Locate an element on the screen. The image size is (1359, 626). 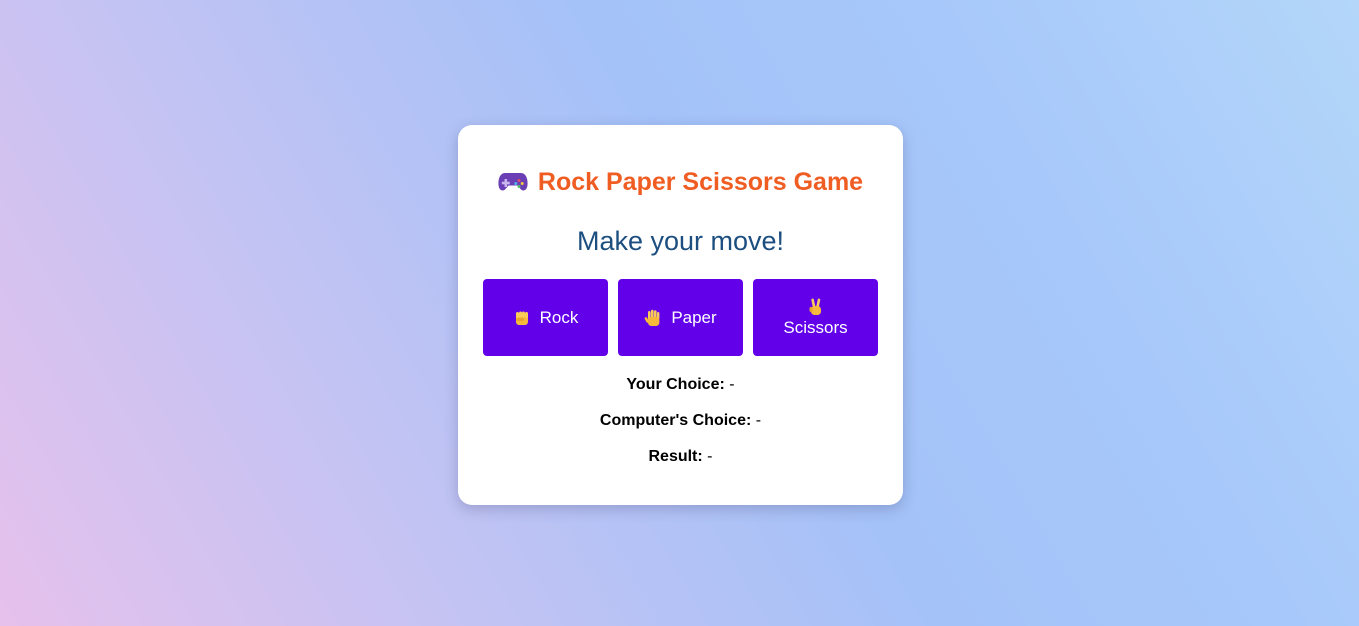
paper-button: Paper is located at coordinates (680, 317).